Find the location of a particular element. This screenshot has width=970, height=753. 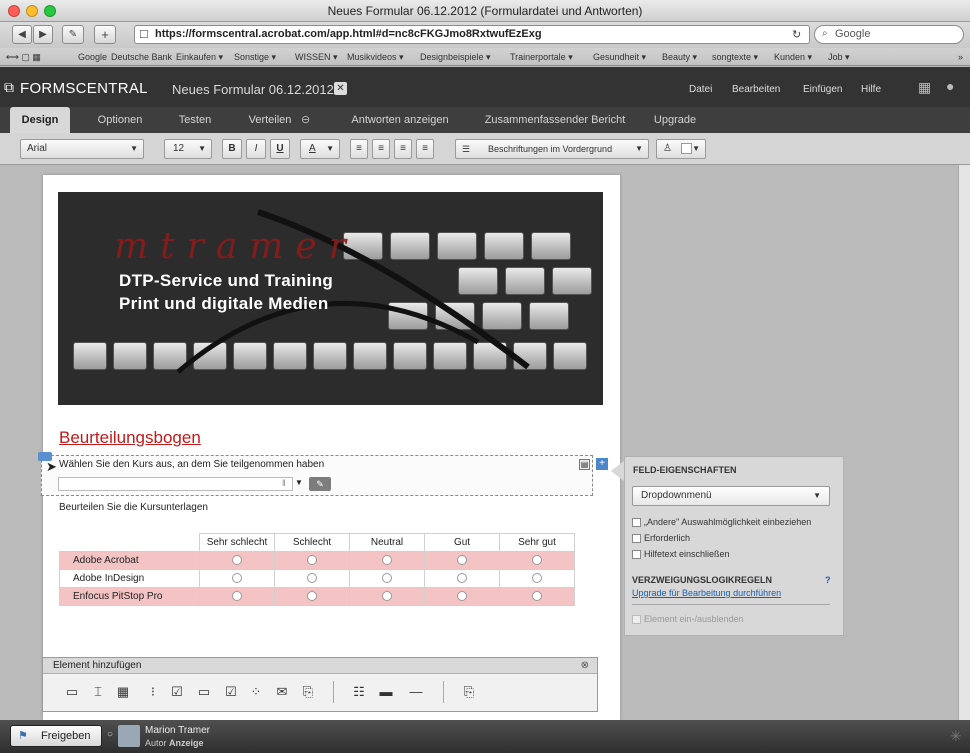

menu-einfuegen: Einfügen is located at coordinates (822, 89).